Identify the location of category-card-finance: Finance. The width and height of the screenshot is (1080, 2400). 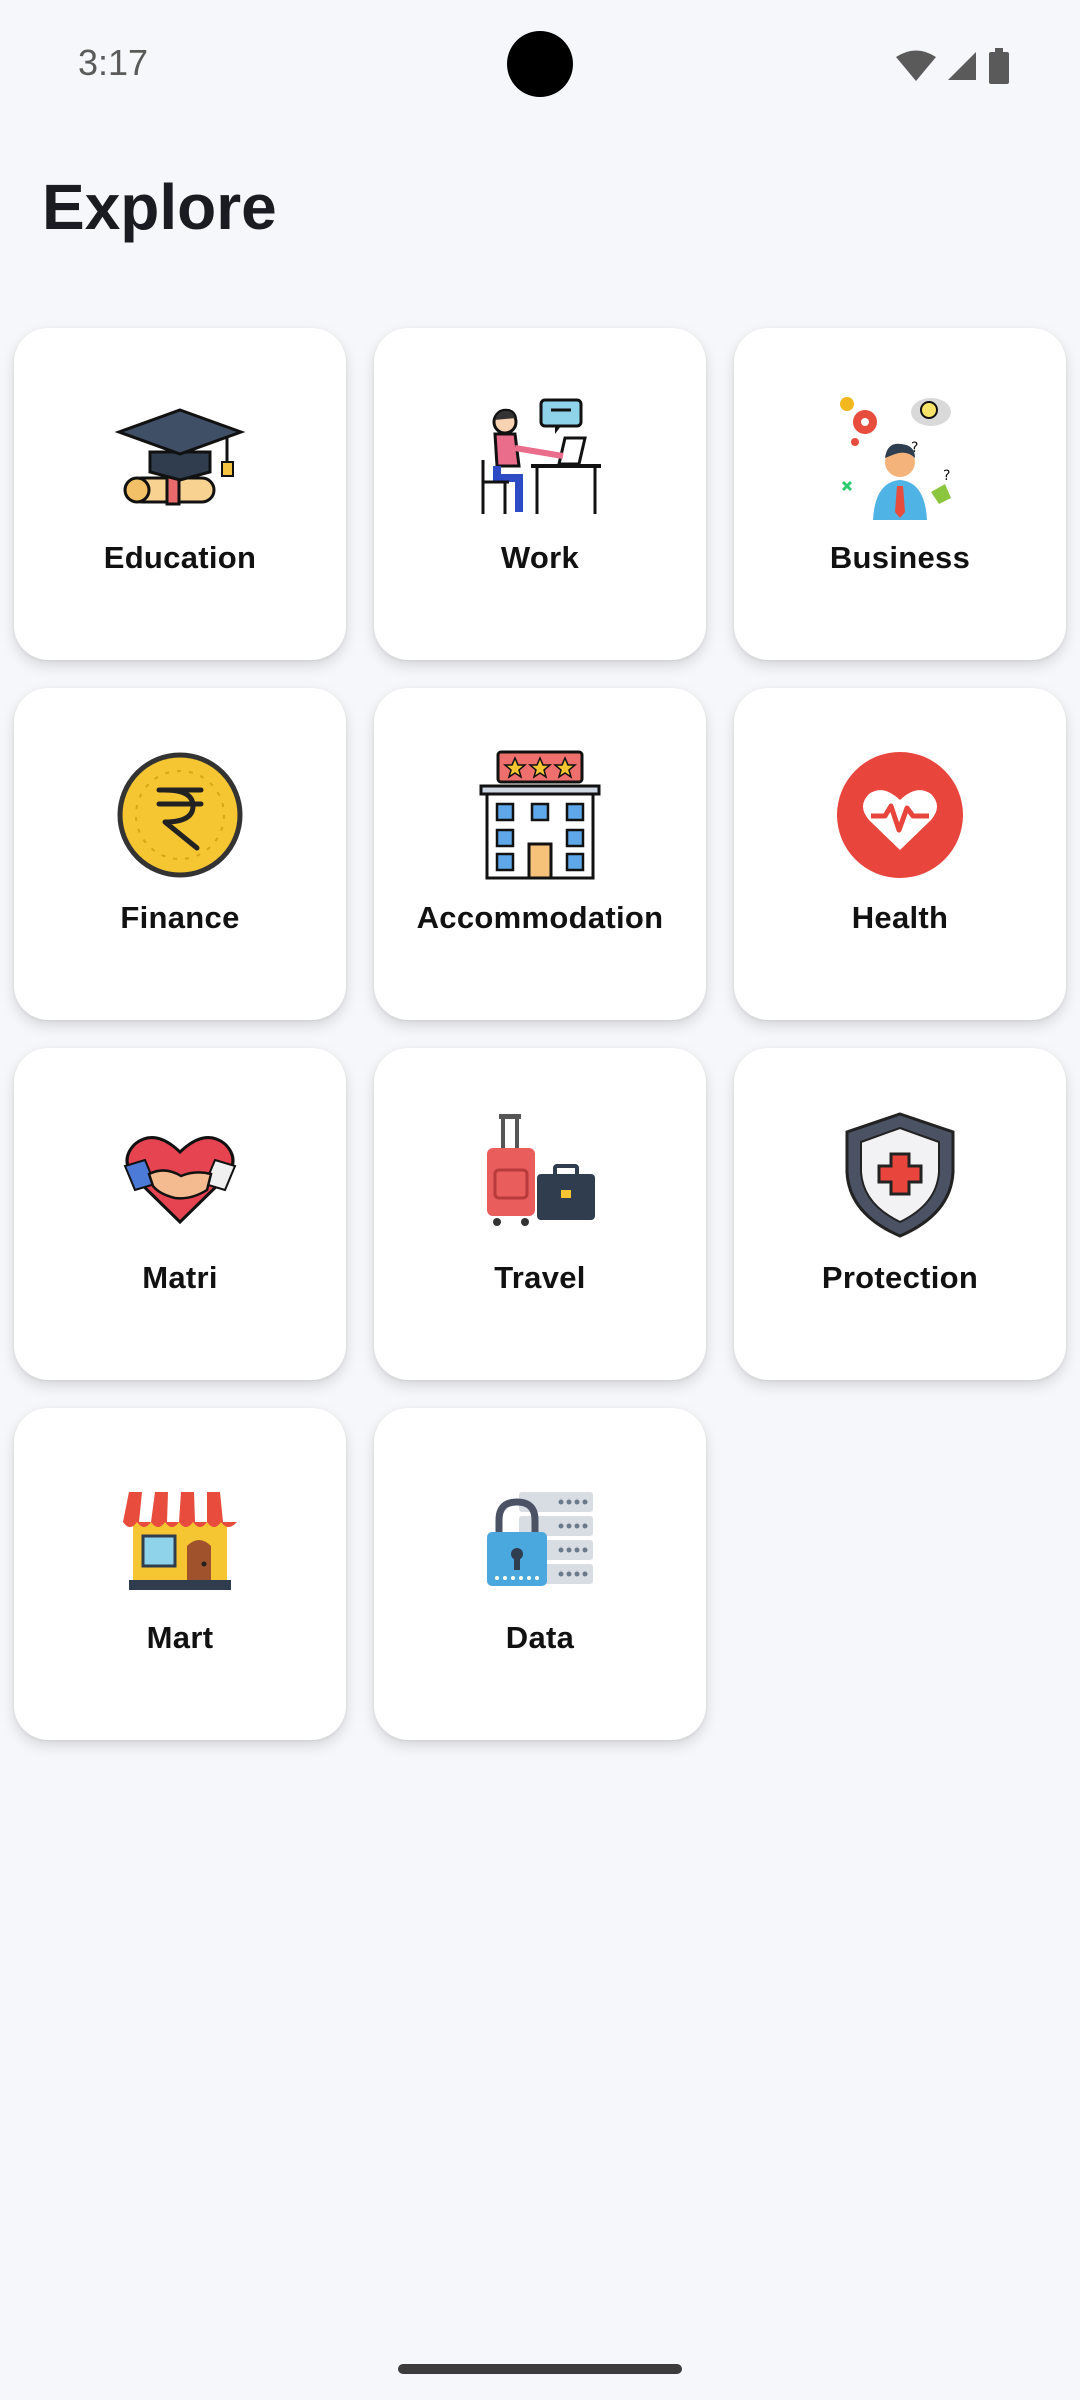
(180, 854).